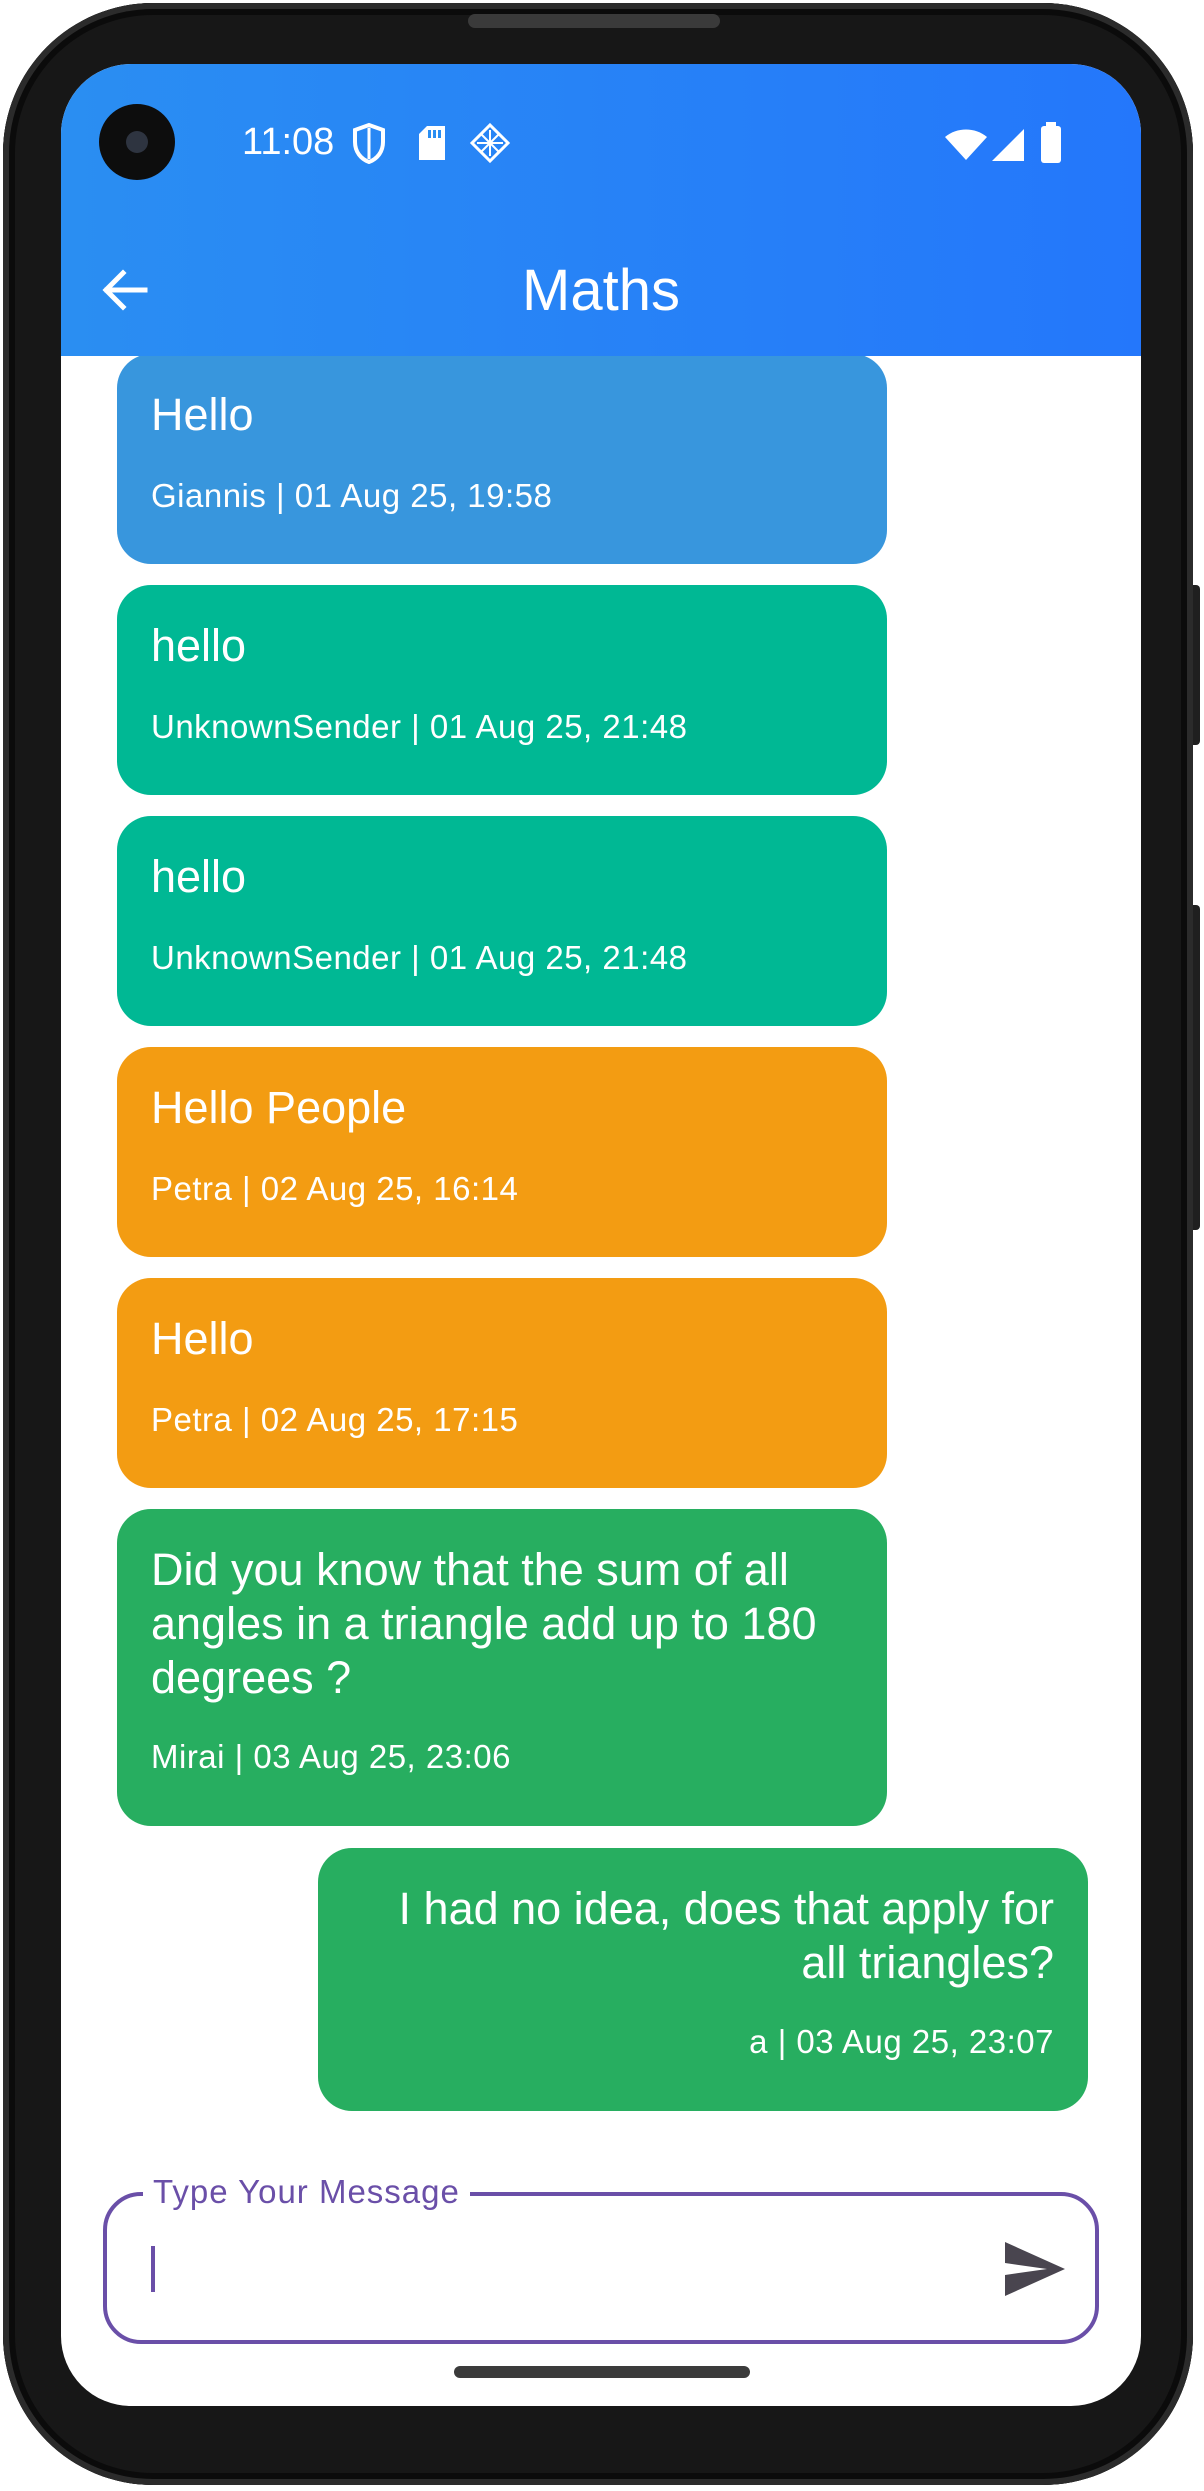  I want to click on message-meta: Petra | 02 Aug 25, 17:15, so click(335, 1419).